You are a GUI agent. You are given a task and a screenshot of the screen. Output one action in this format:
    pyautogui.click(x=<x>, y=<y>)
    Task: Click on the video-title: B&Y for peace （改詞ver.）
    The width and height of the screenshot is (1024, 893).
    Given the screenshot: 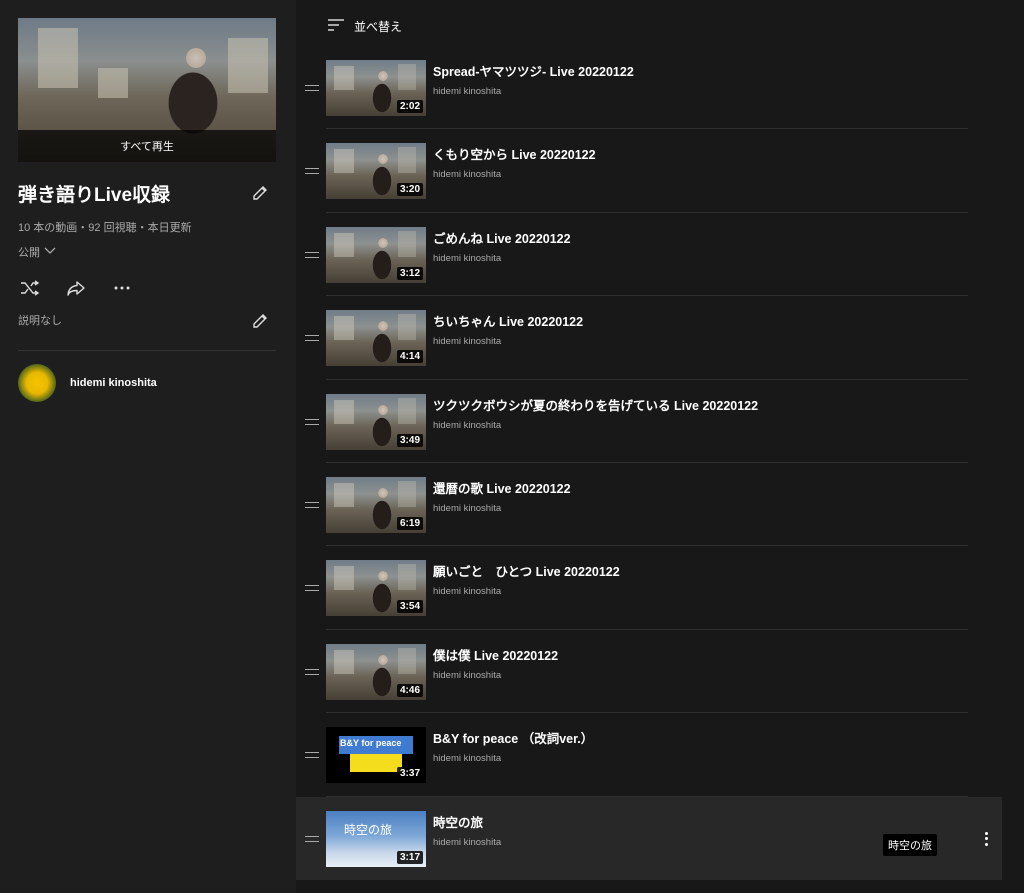 What is the action you would take?
    pyautogui.click(x=513, y=737)
    